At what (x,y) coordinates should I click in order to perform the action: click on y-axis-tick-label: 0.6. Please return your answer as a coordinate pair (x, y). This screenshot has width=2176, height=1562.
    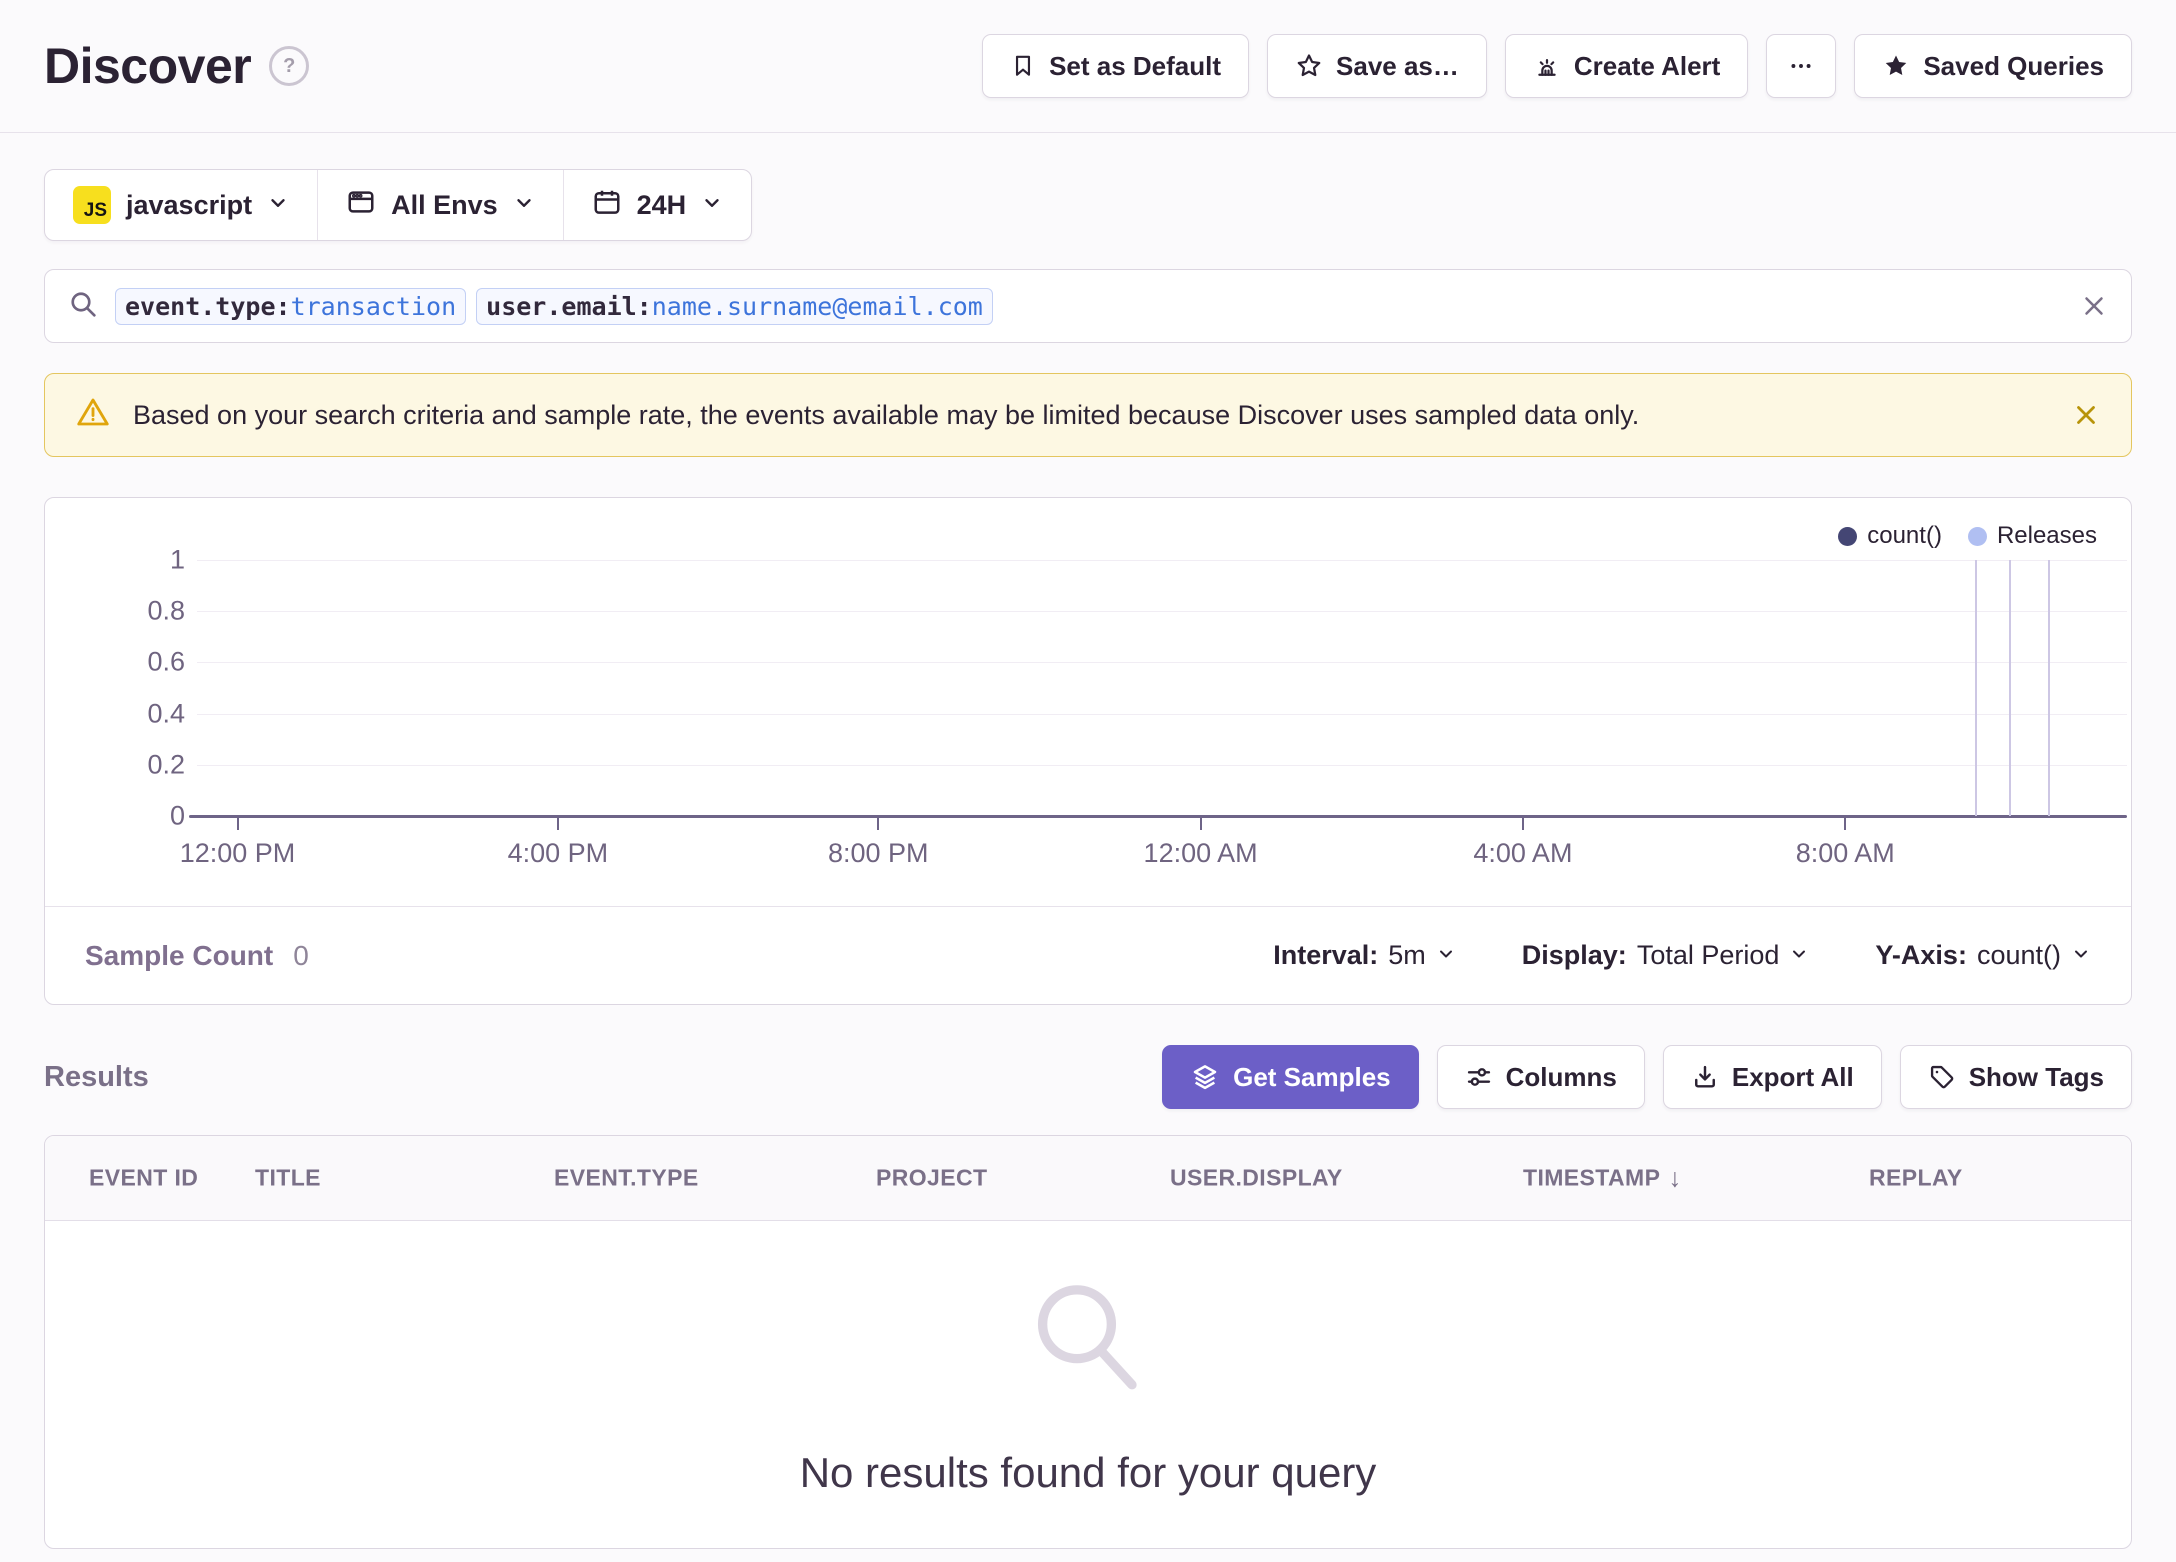
    Looking at the image, I should click on (166, 661).